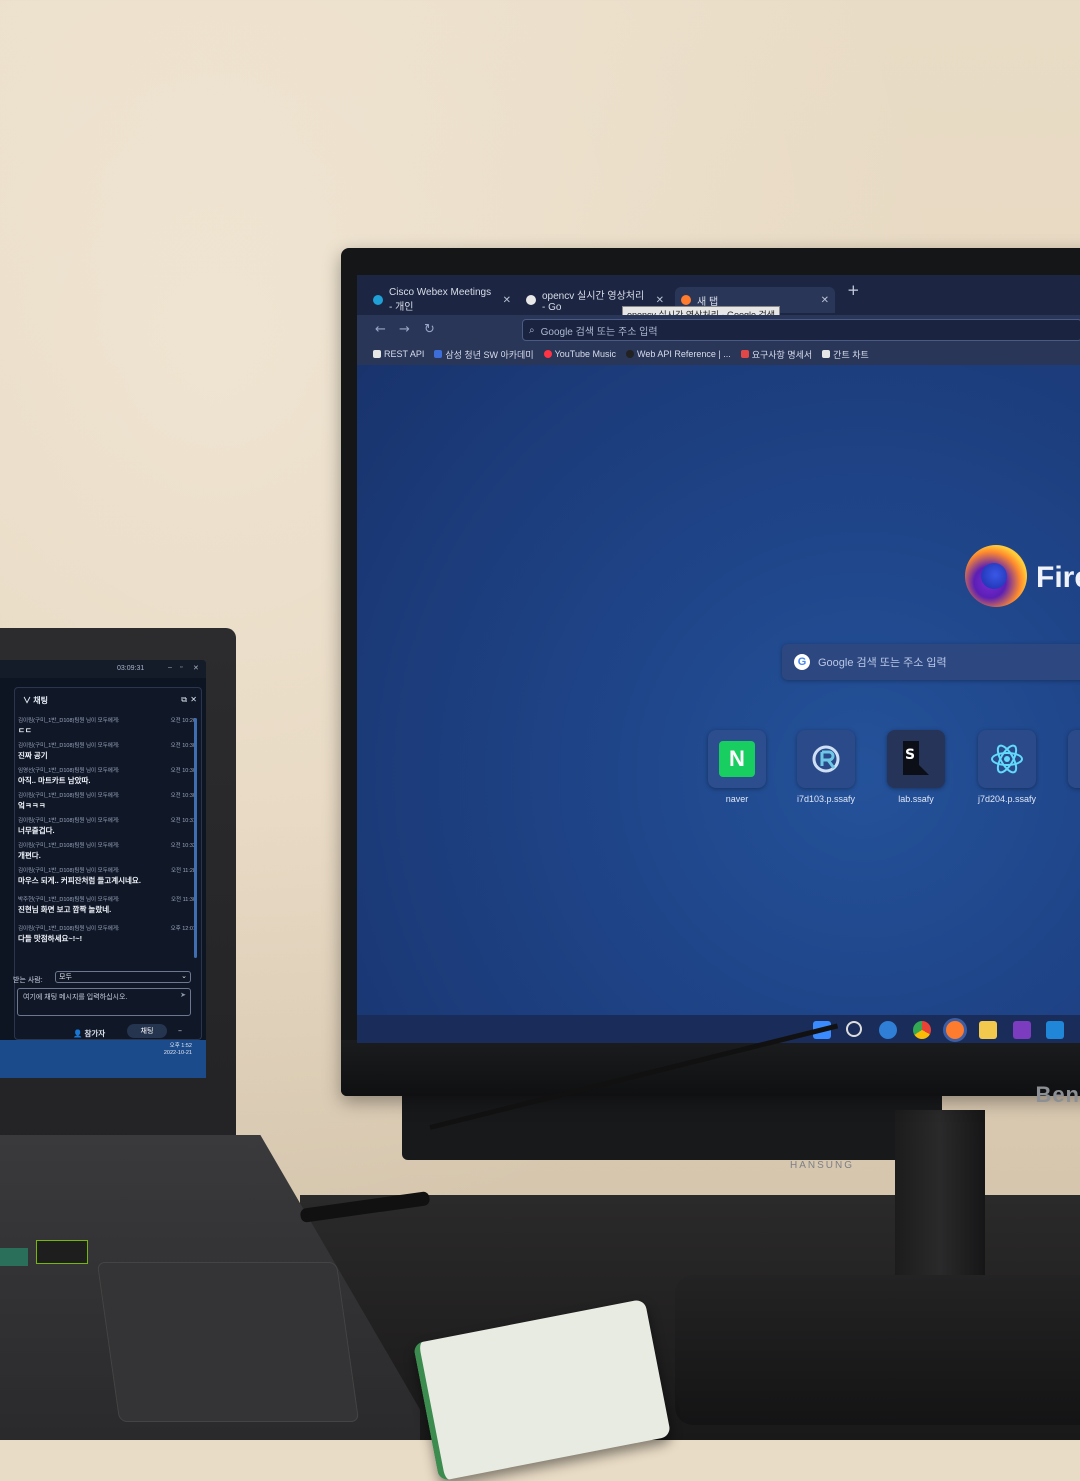 Image resolution: width=1080 pixels, height=1481 pixels. What do you see at coordinates (184, 976) in the screenshot?
I see `chevron-down-icon: ⌄` at bounding box center [184, 976].